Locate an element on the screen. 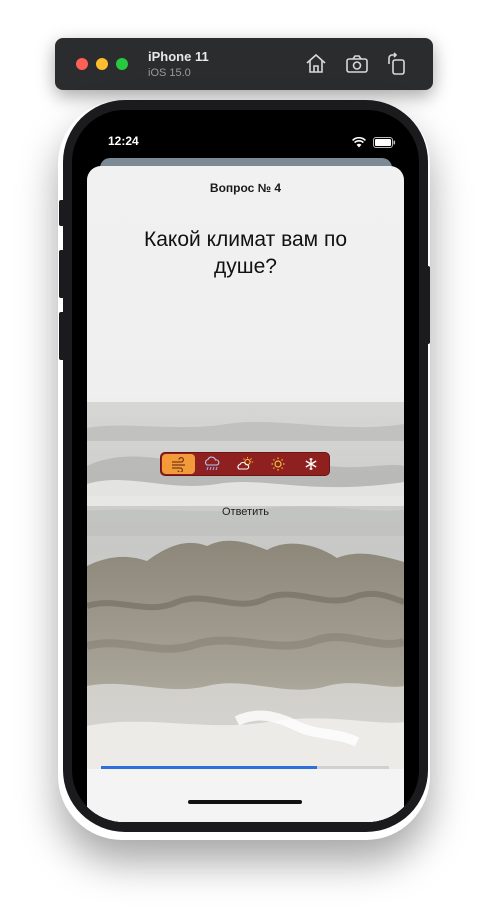  rain-cloud-icon is located at coordinates (212, 463).